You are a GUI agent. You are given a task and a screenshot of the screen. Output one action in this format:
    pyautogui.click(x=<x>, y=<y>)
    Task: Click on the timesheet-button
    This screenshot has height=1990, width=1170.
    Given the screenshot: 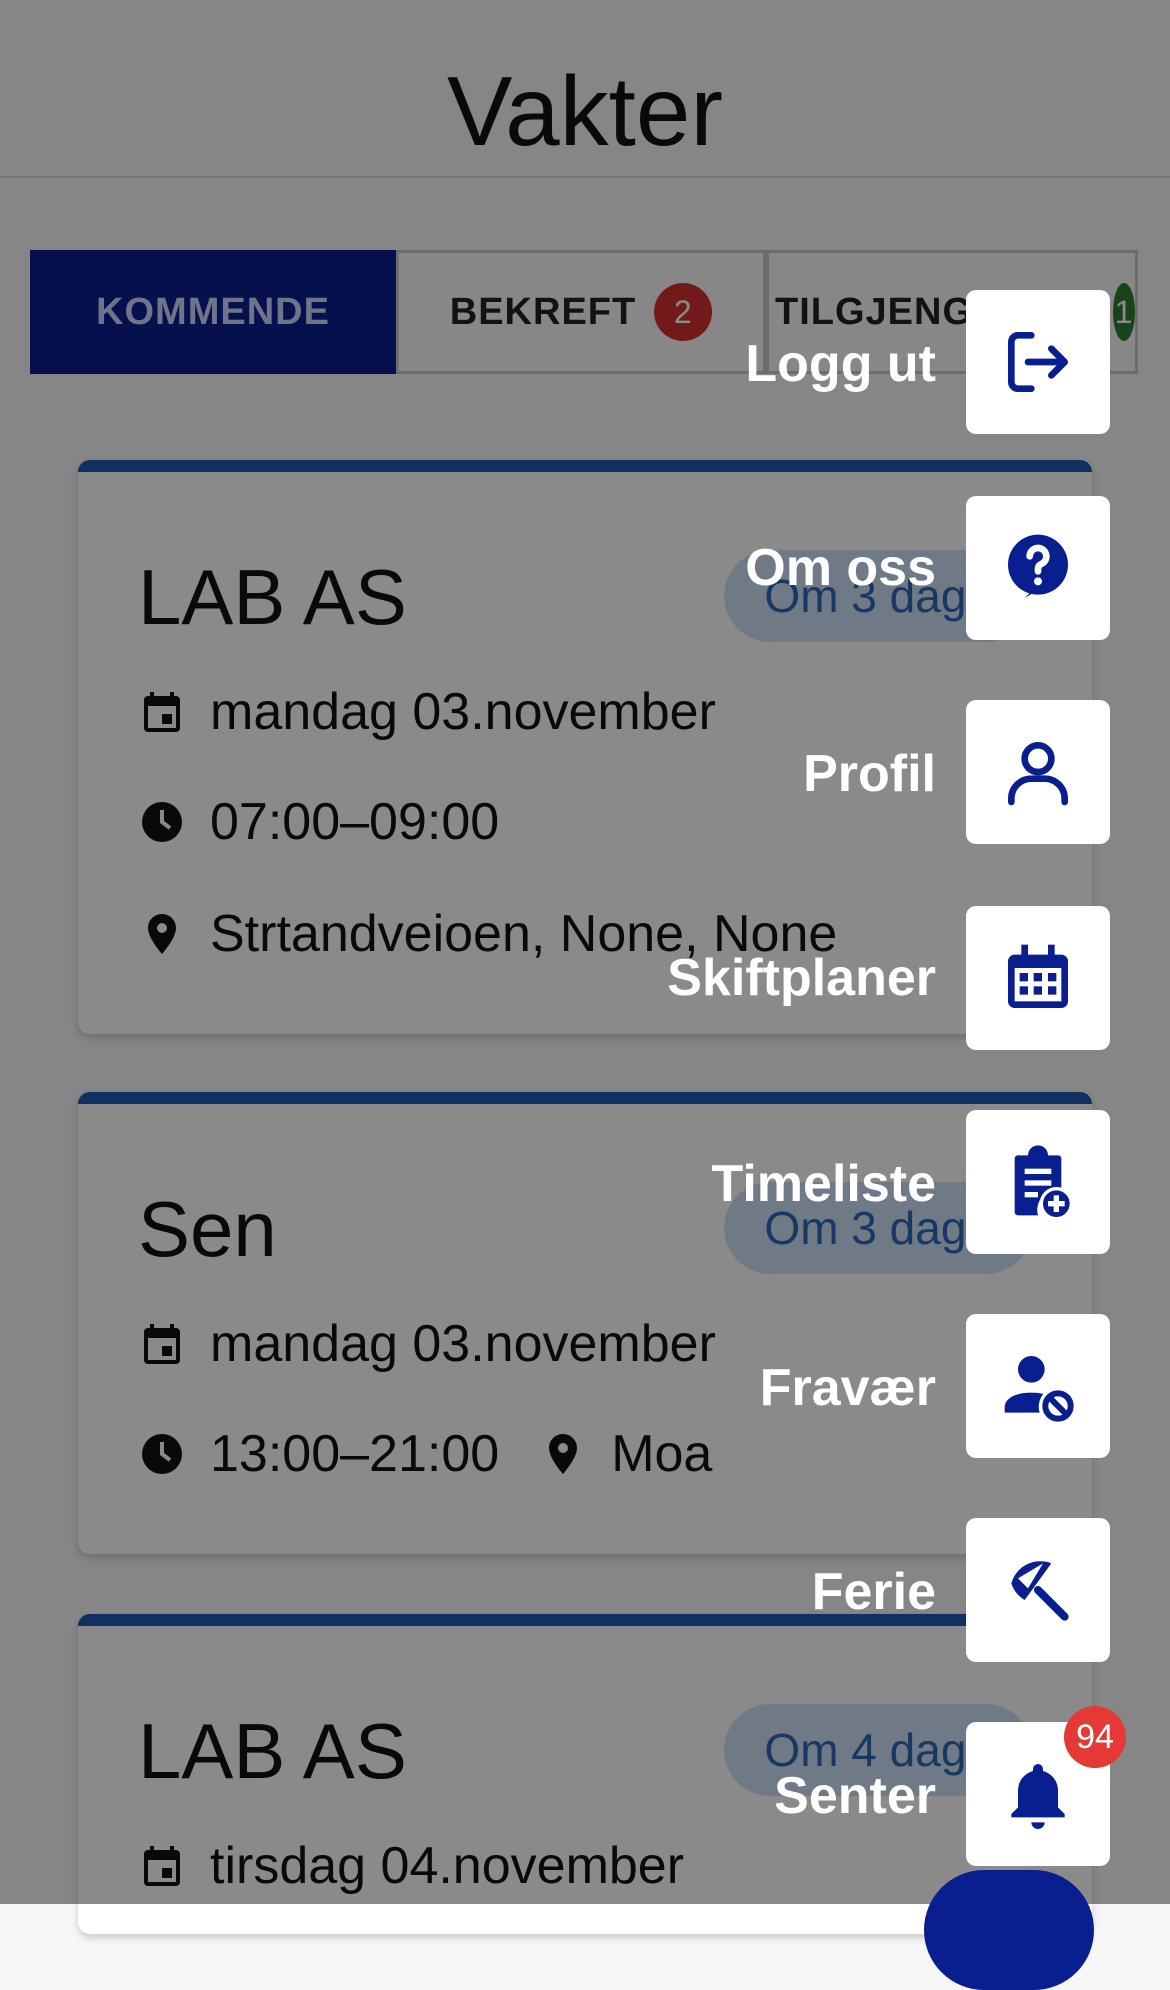 What is the action you would take?
    pyautogui.click(x=1038, y=1182)
    